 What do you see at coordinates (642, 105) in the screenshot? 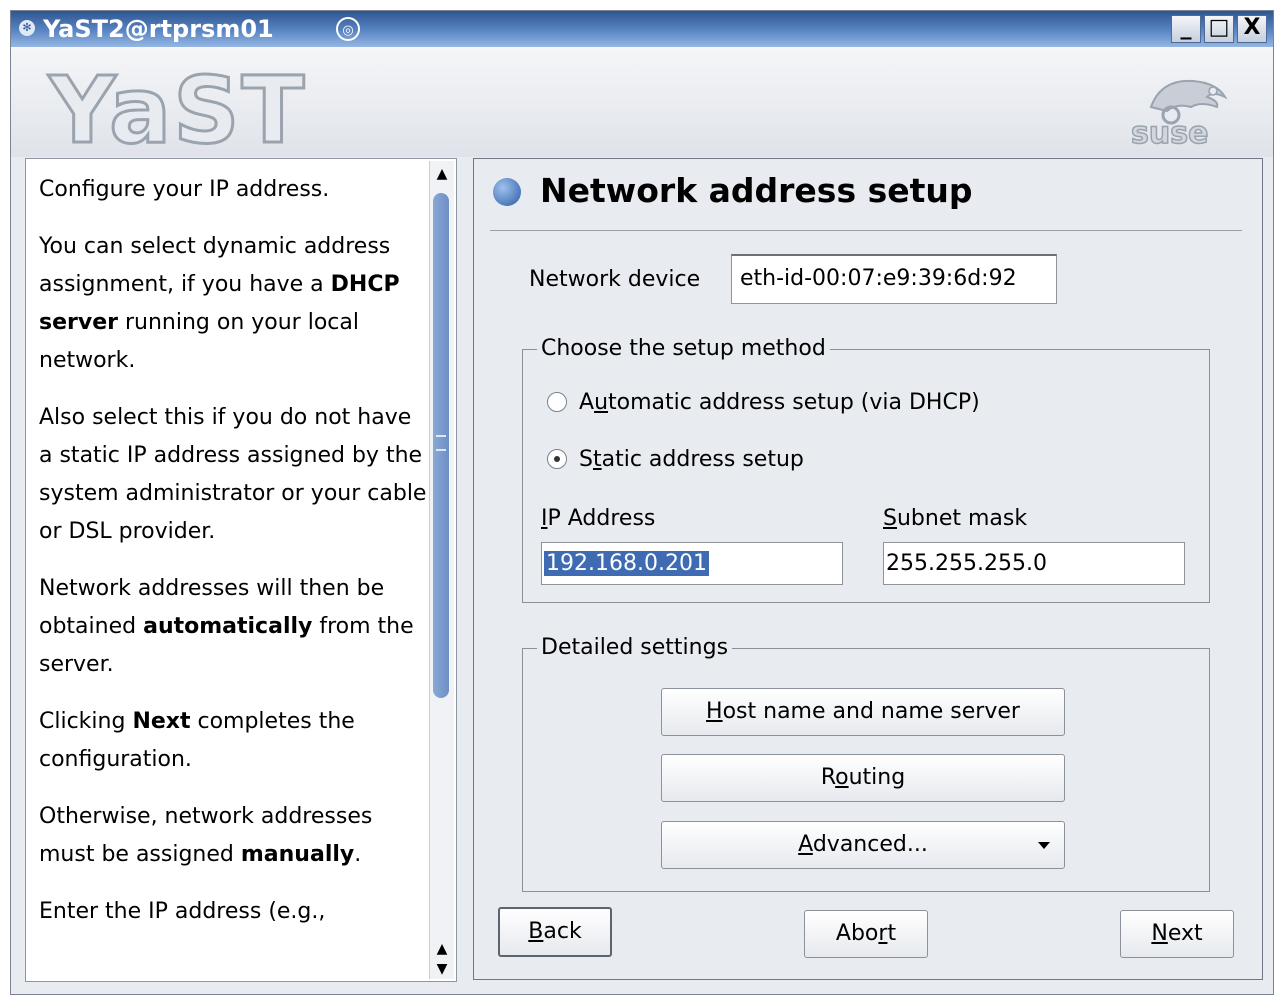
I see `banner: YaST suse` at bounding box center [642, 105].